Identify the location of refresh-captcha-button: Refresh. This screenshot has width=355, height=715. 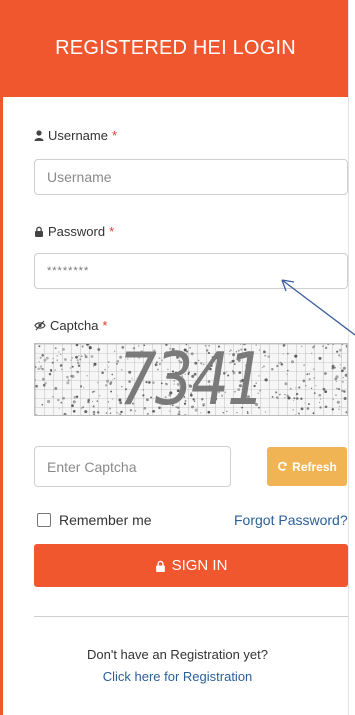
(307, 466).